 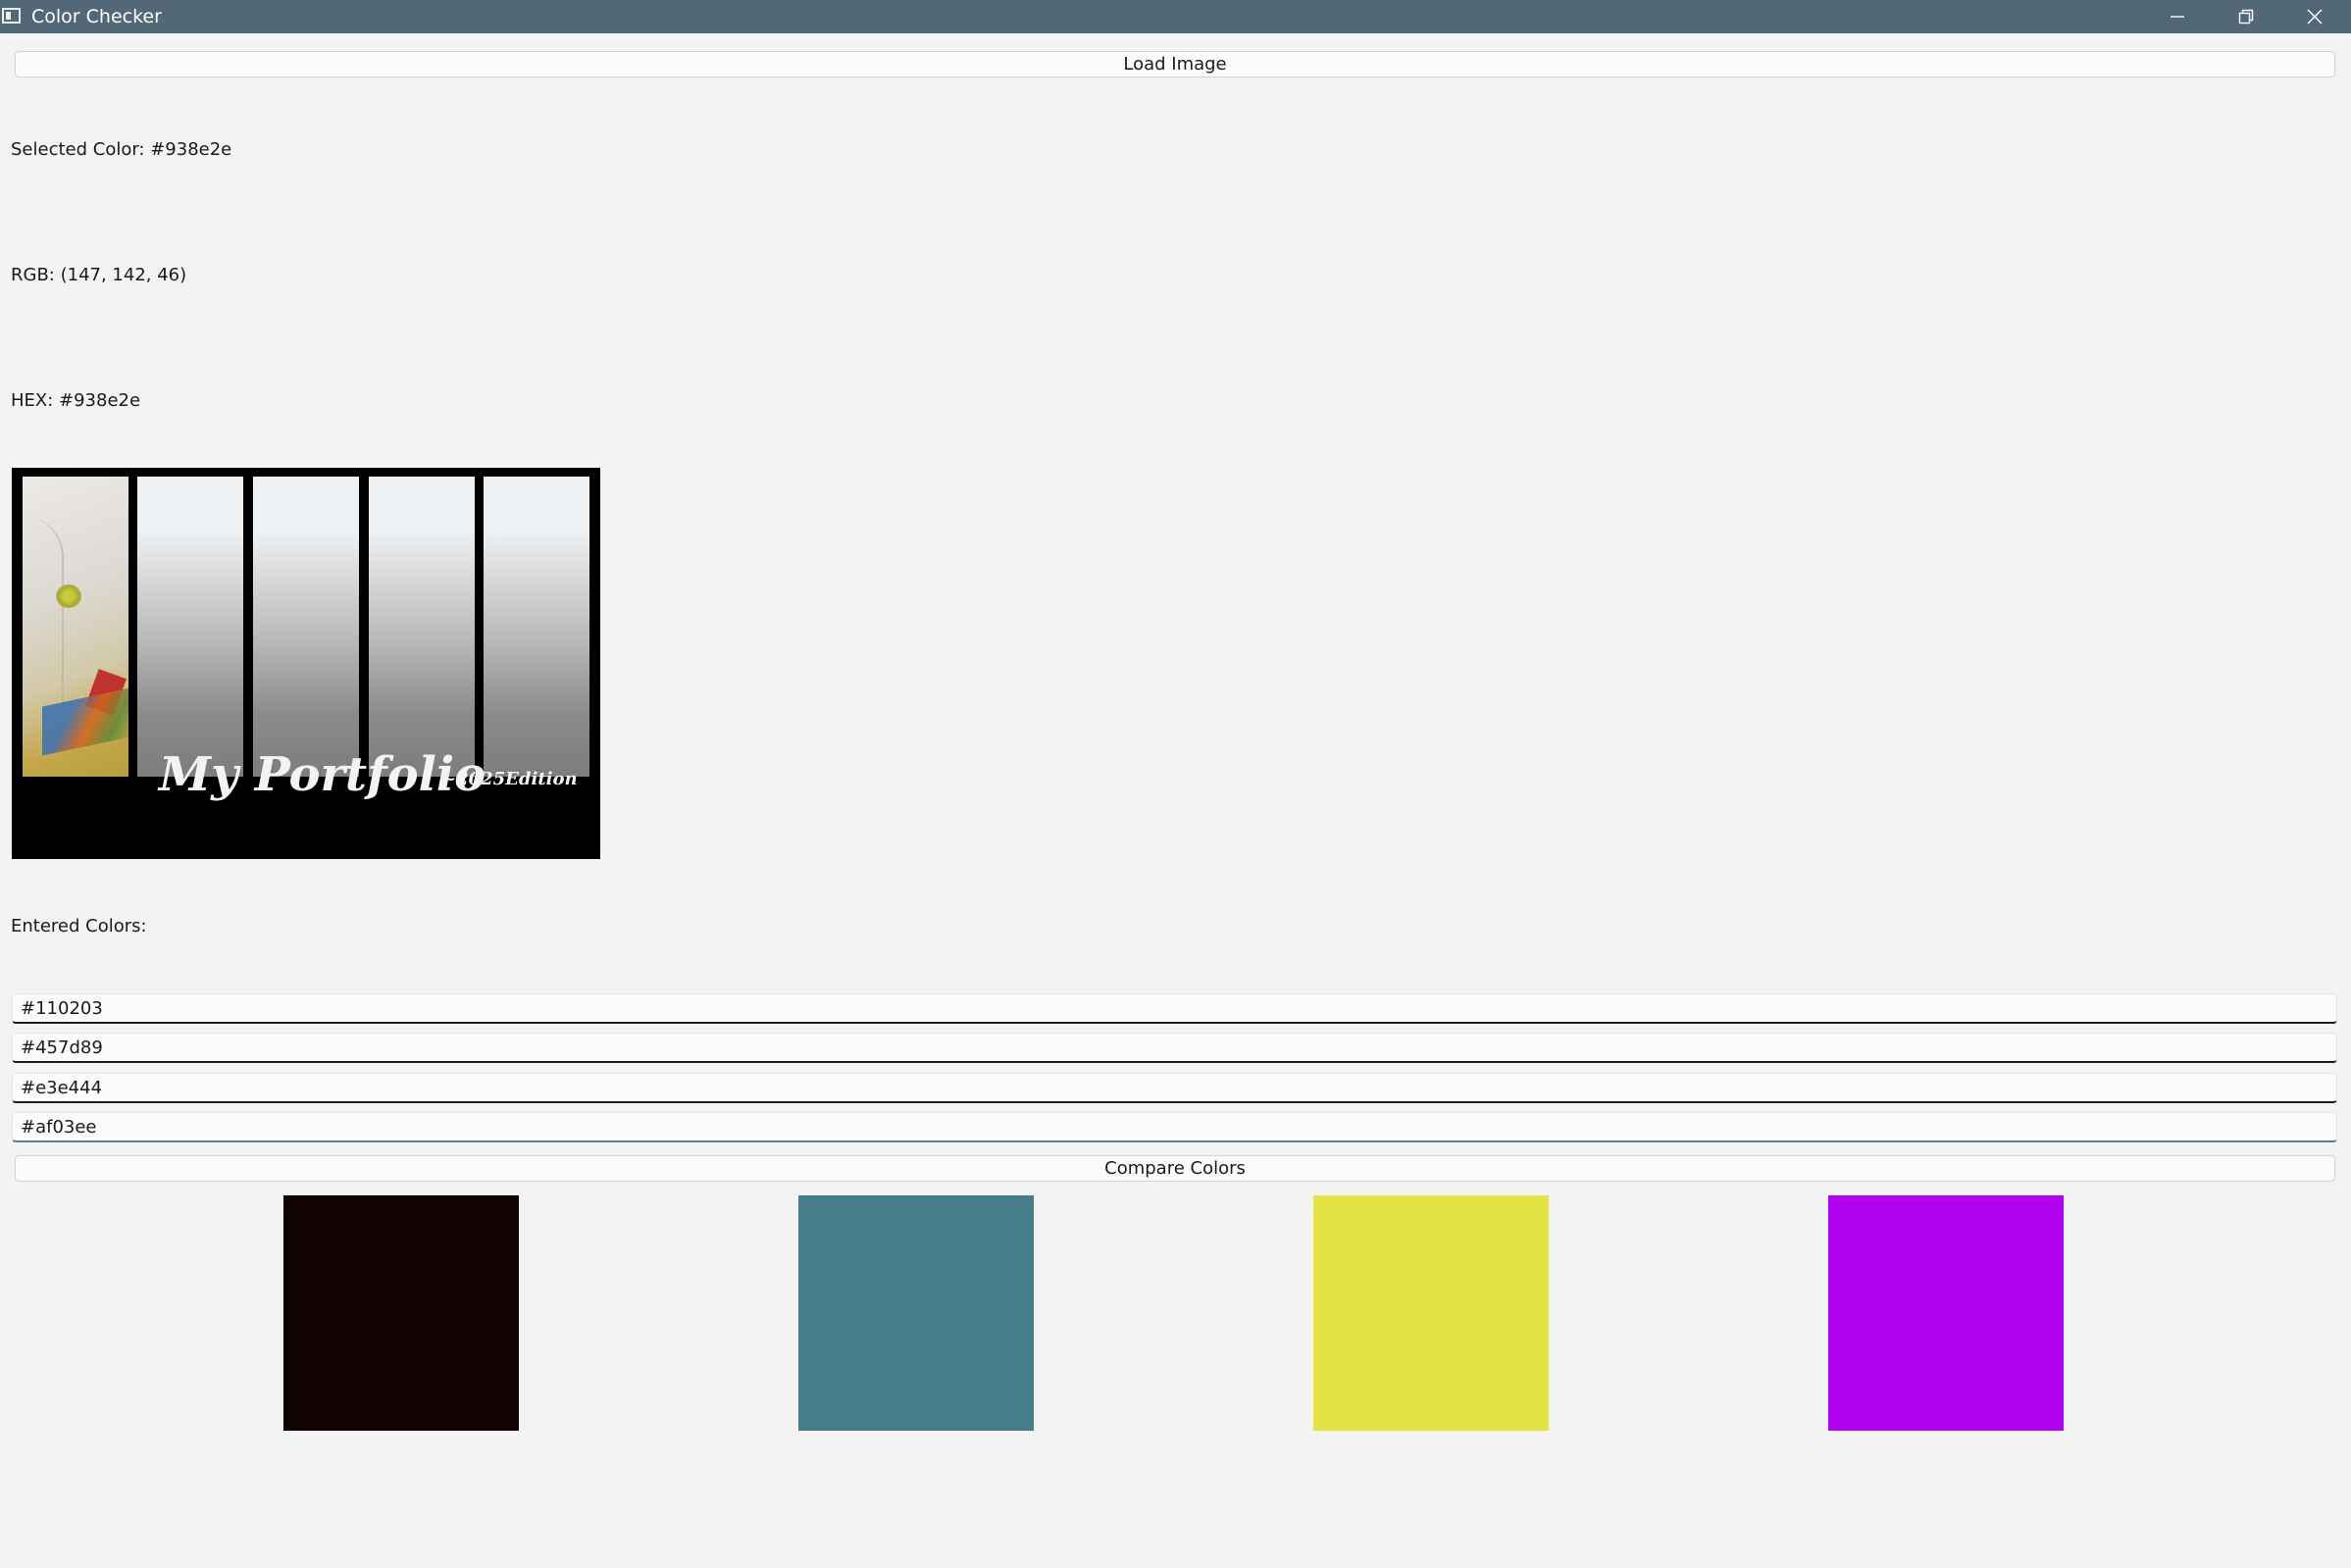 I want to click on loaded-image-preview: My Portfolio ~2025Edition, so click(x=306, y=663).